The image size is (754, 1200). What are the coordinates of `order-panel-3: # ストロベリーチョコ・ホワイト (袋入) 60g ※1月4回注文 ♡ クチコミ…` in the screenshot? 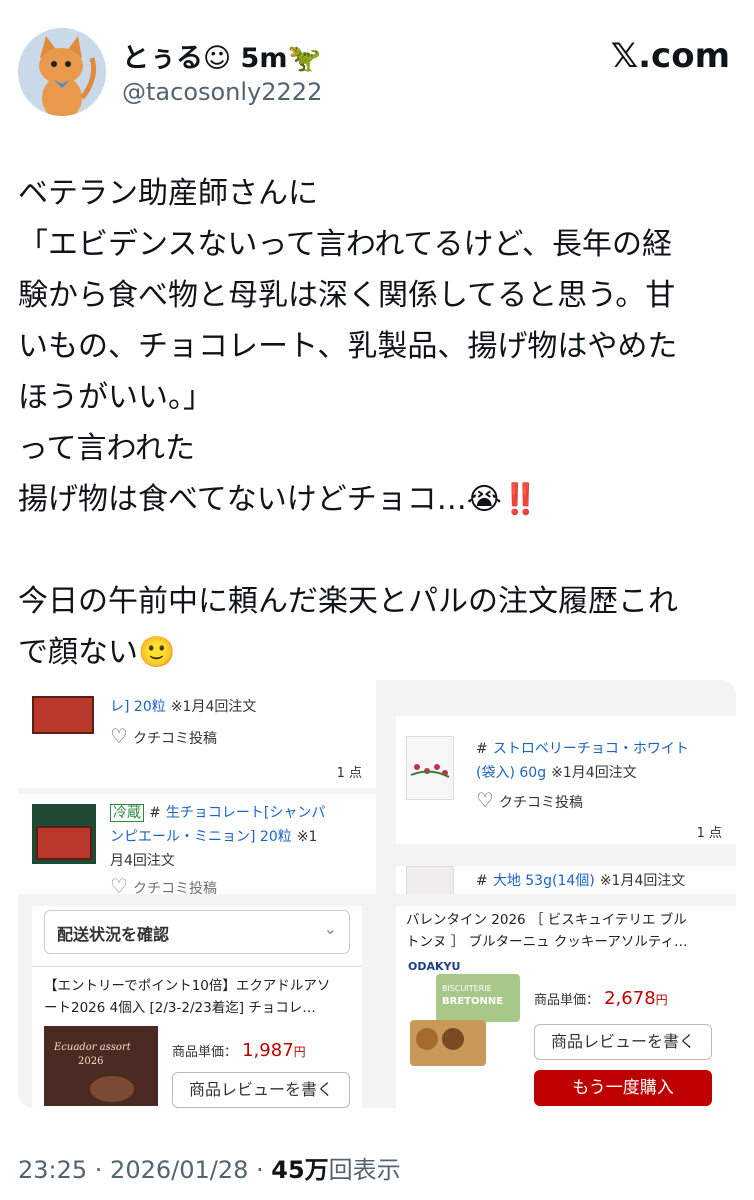 It's located at (566, 780).